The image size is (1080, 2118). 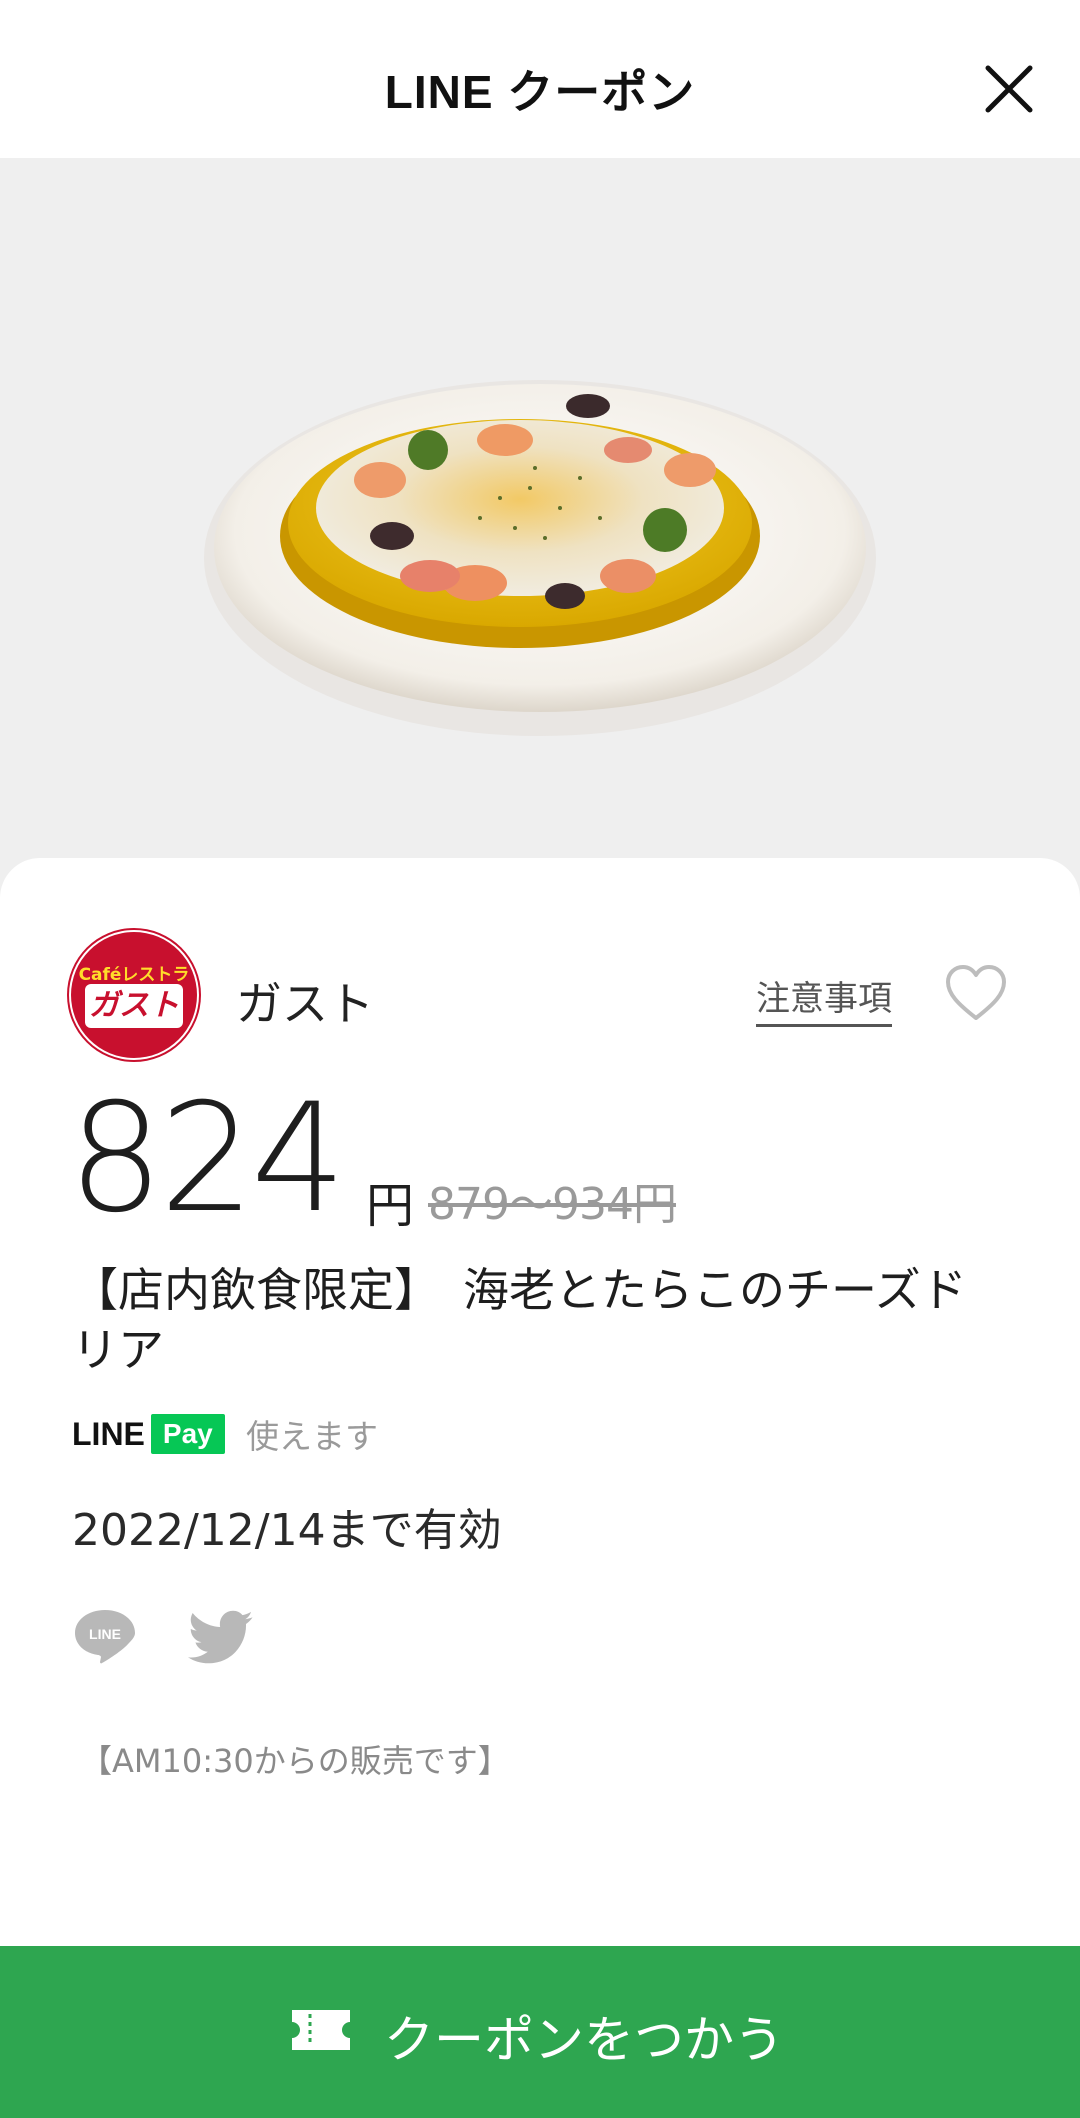 I want to click on notice-link: 注意事項, so click(x=824, y=999).